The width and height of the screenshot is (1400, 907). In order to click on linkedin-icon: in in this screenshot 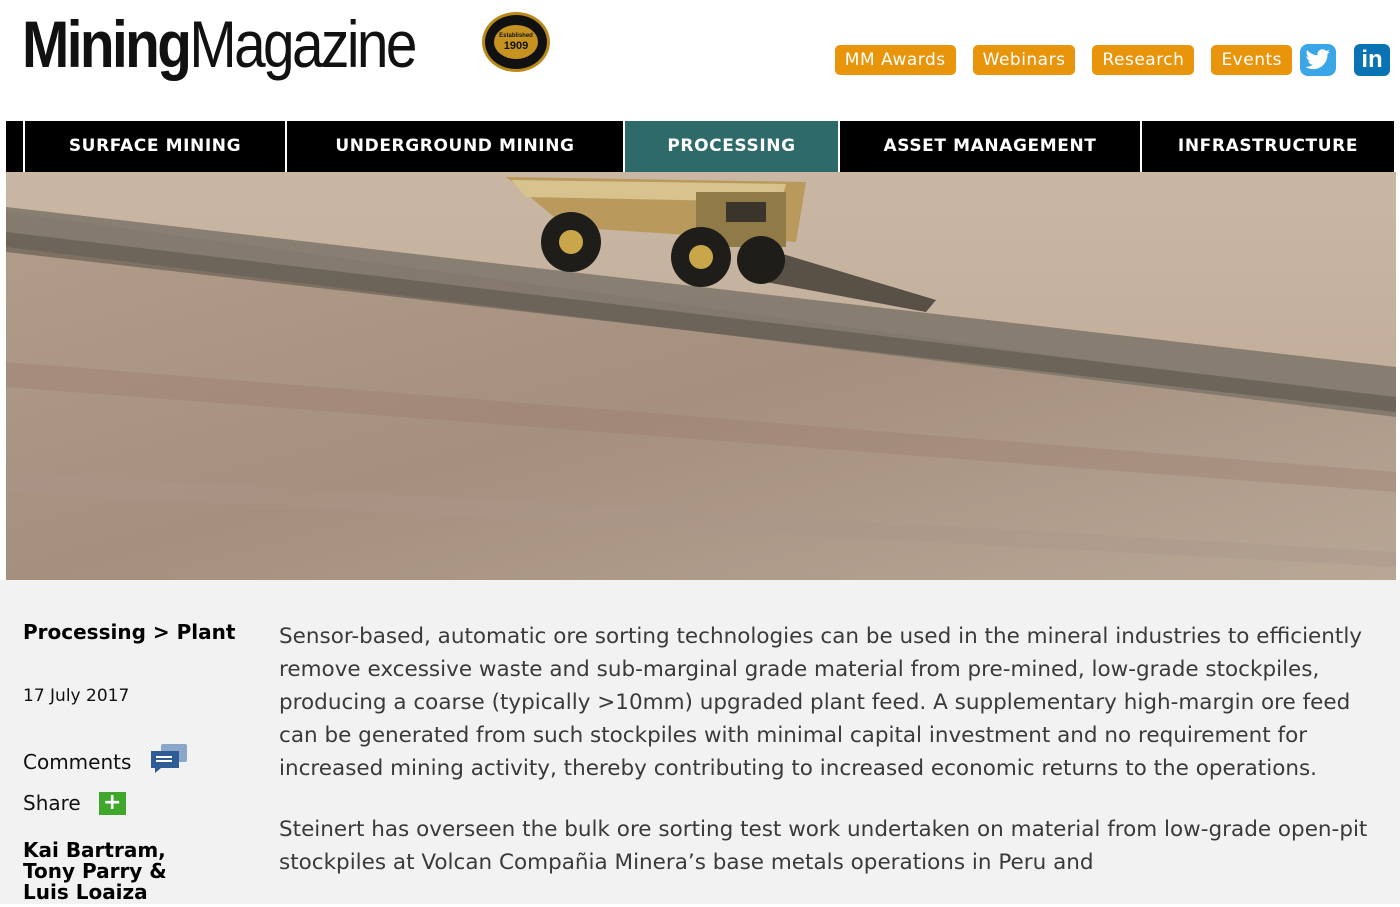, I will do `click(1372, 60)`.